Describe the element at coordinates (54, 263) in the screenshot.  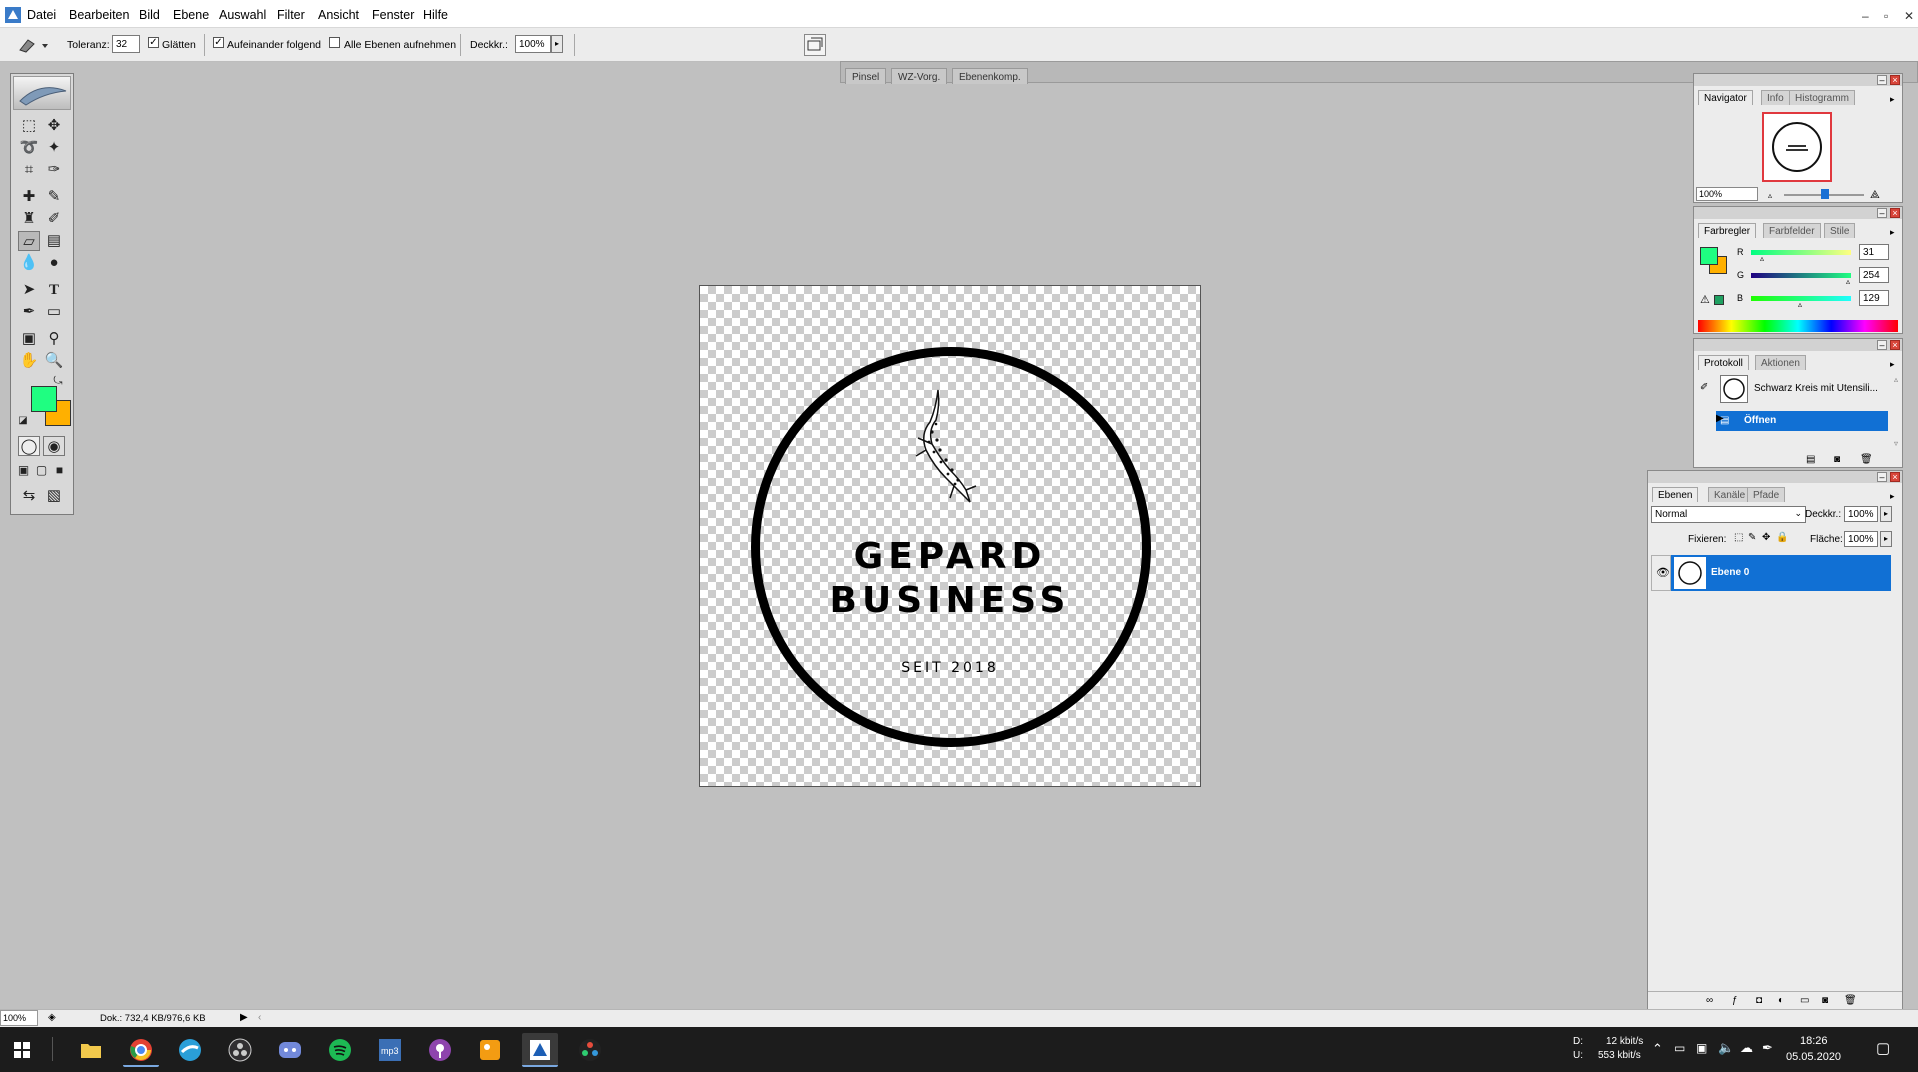
I see `dodge-tool-icon: ●` at that location.